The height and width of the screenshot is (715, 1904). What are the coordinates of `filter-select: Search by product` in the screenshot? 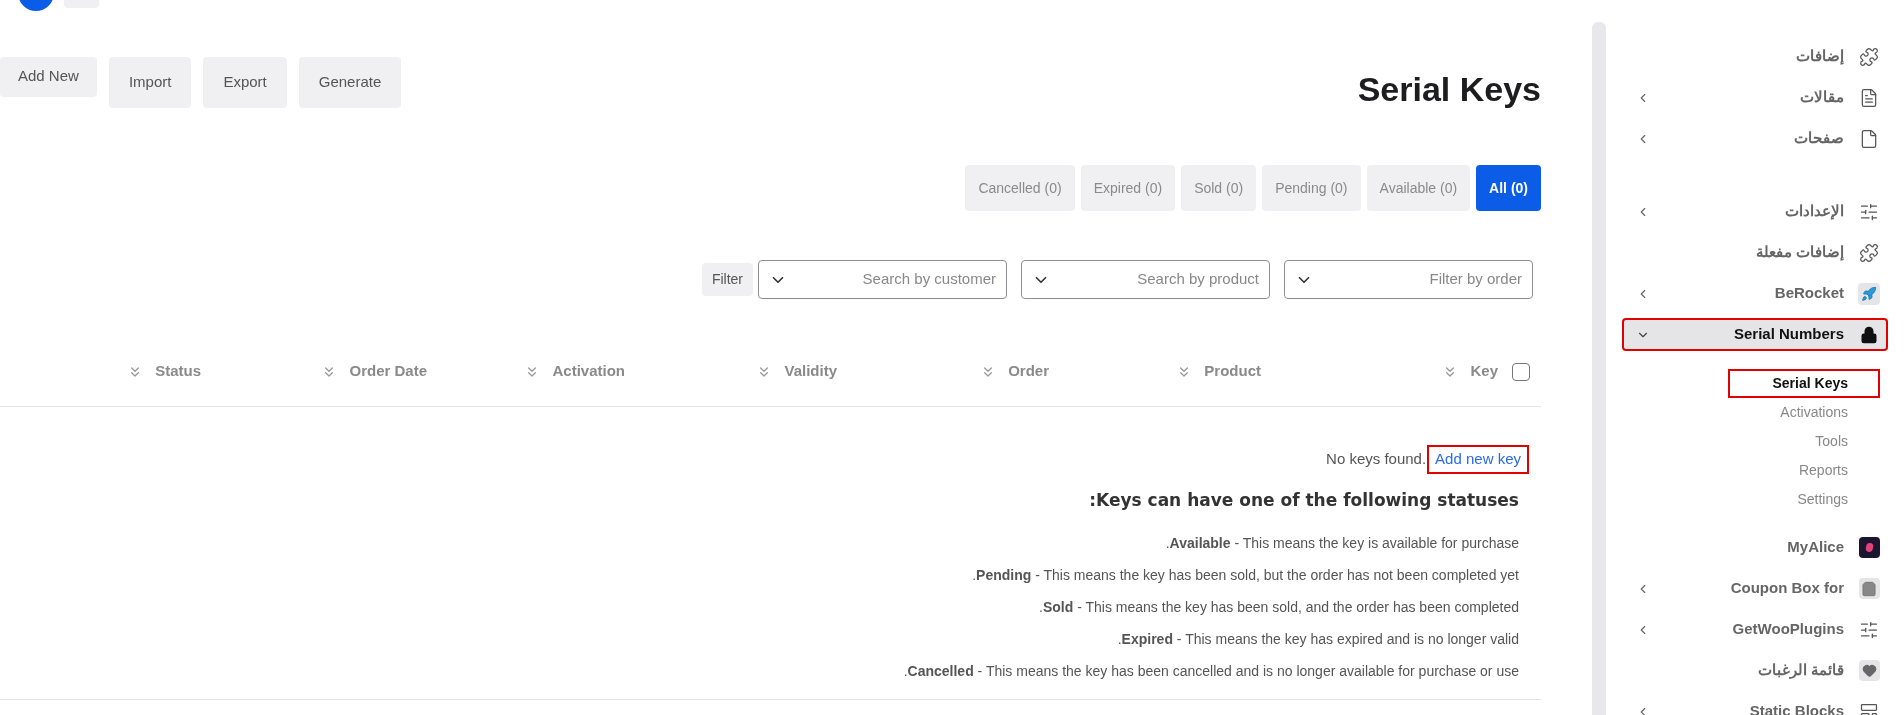 It's located at (1145, 279).